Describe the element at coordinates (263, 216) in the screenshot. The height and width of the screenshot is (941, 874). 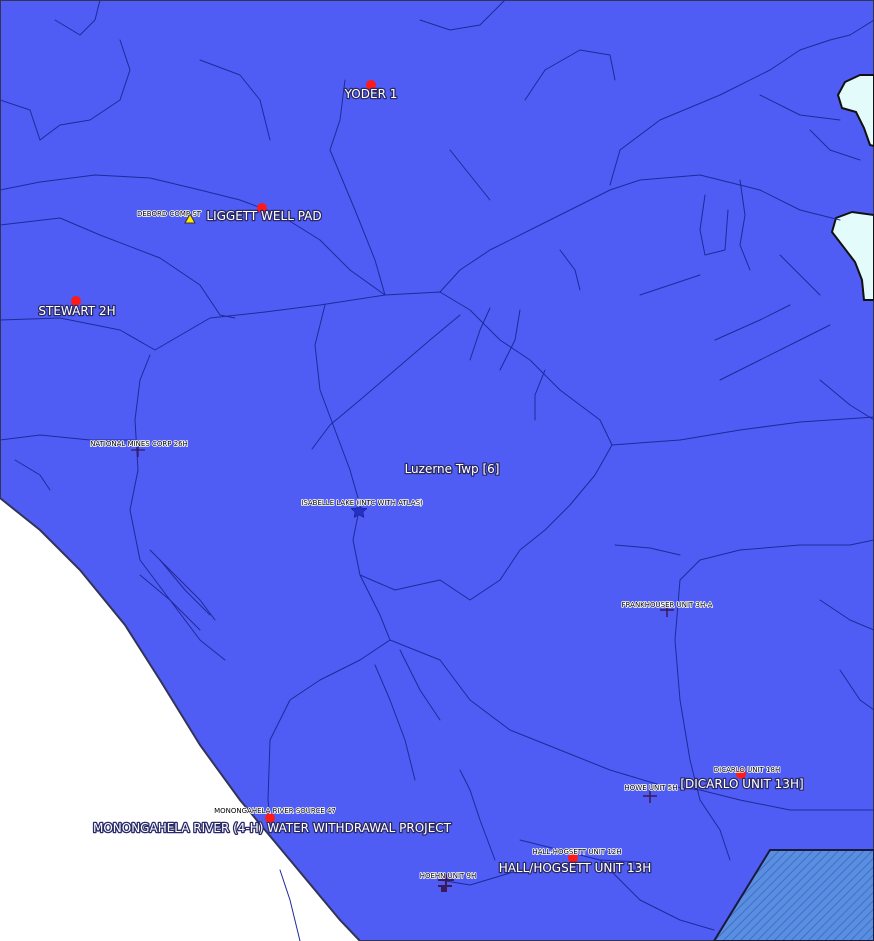
I see `well-label: LIGGETT WELL PAD` at that location.